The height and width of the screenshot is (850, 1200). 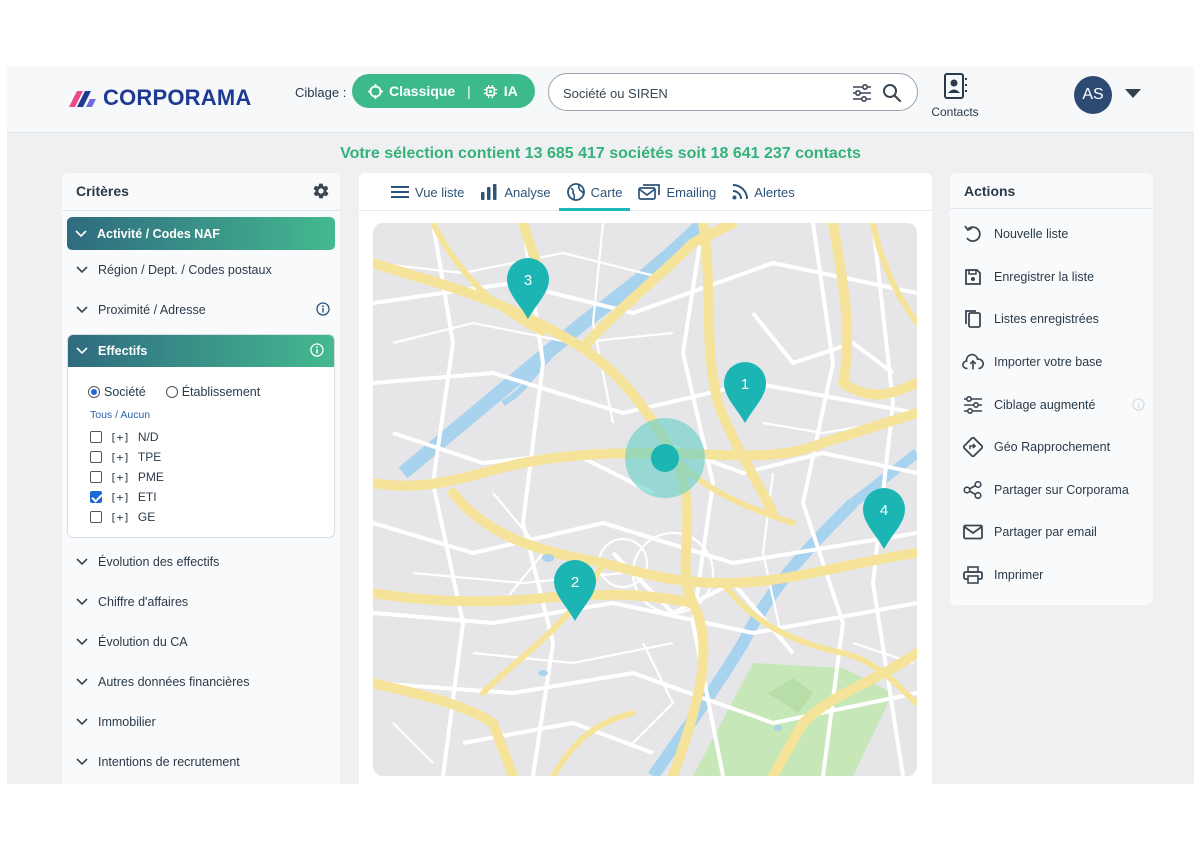 What do you see at coordinates (862, 93) in the screenshot?
I see `filter-sliders-icon` at bounding box center [862, 93].